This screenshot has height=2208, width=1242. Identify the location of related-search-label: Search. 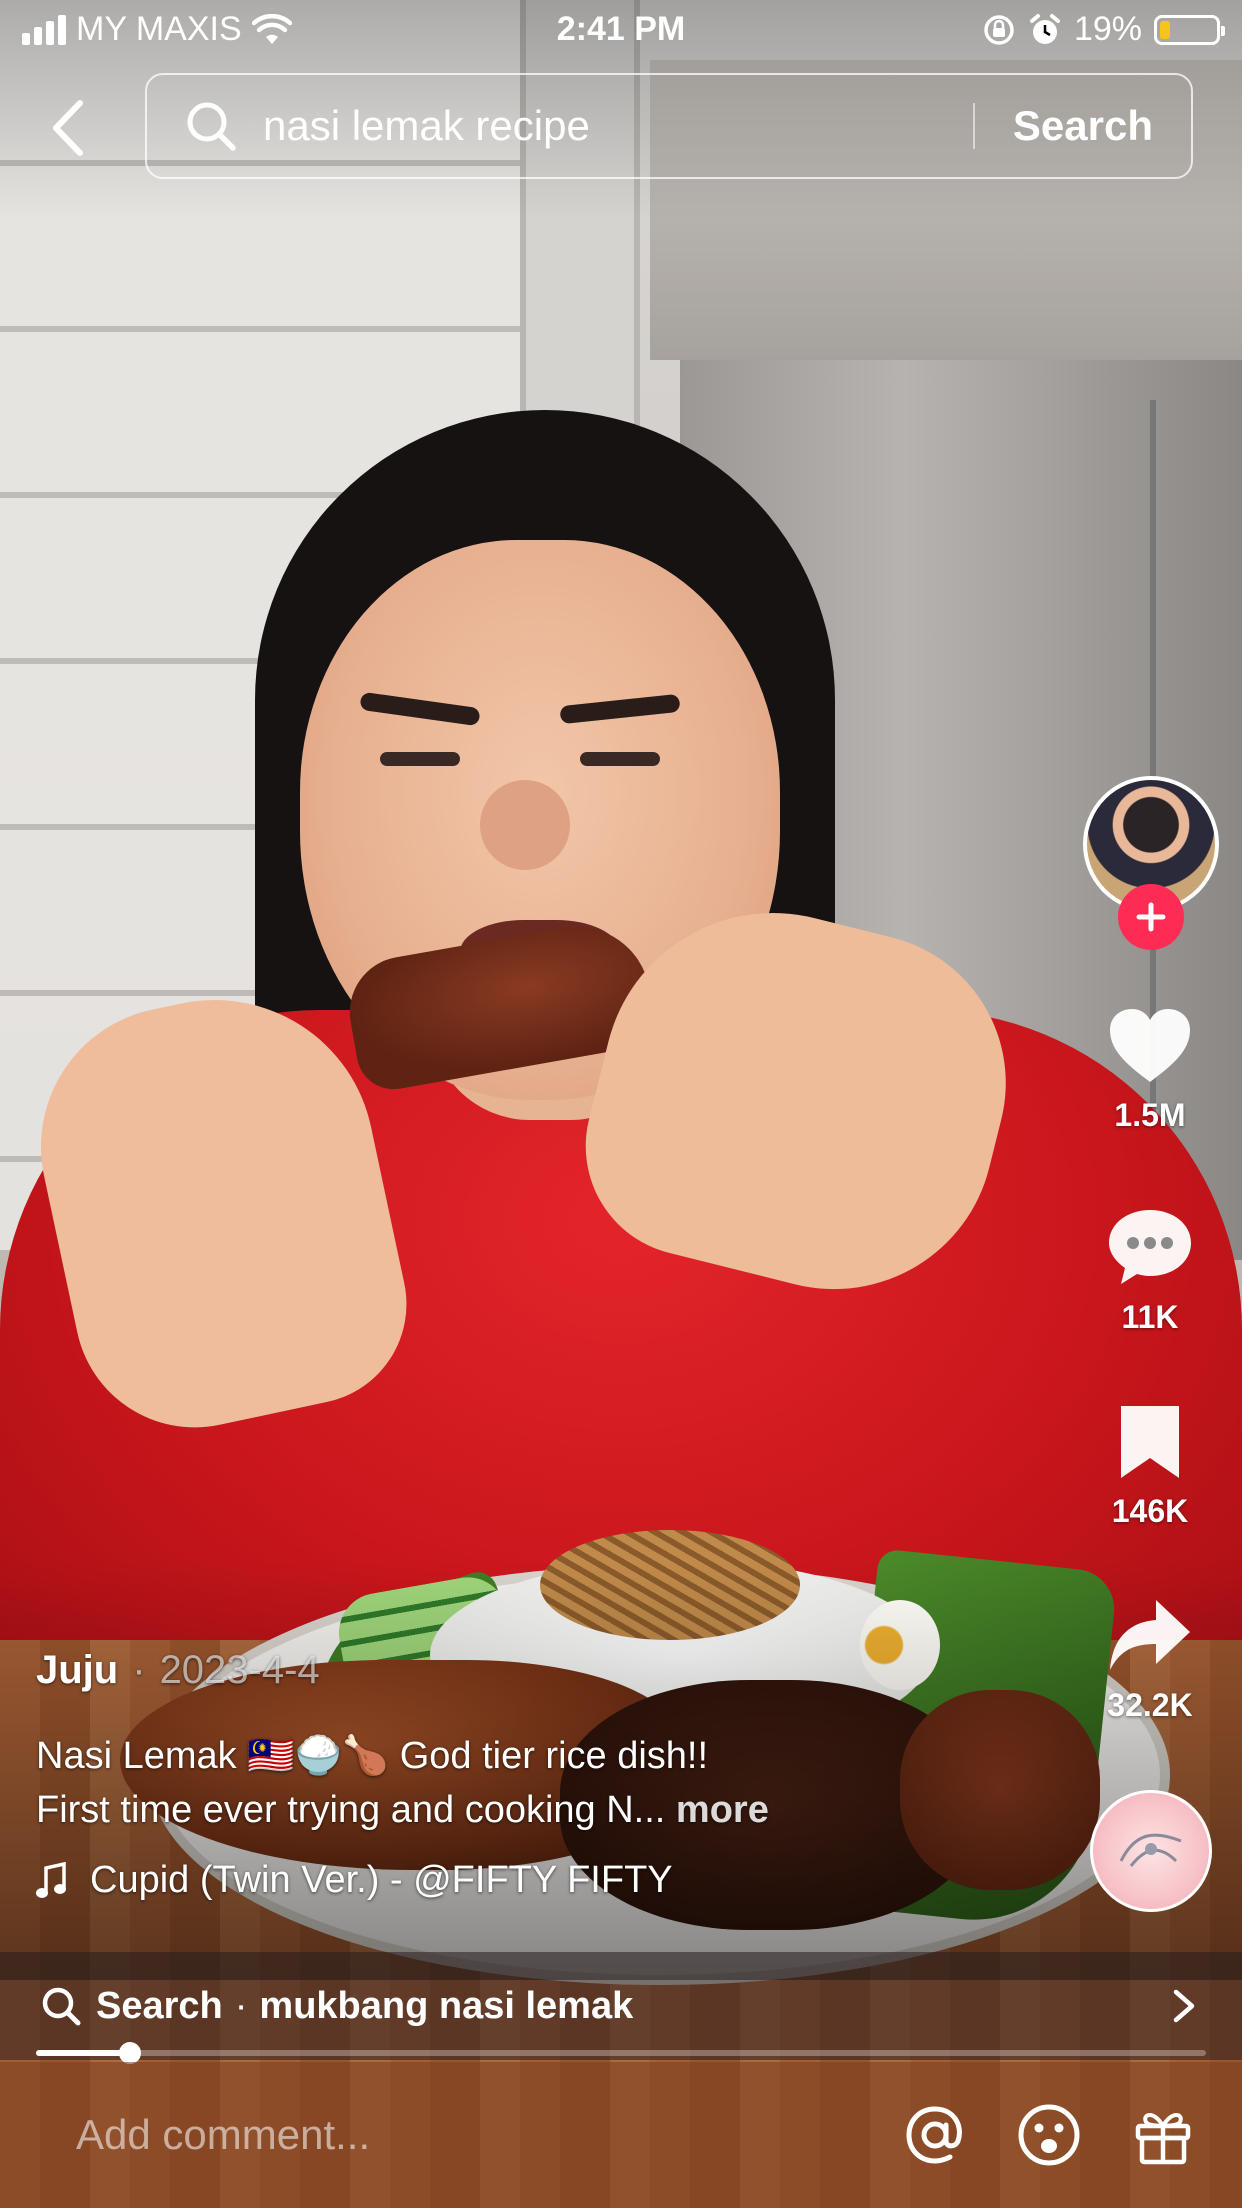
(159, 2005).